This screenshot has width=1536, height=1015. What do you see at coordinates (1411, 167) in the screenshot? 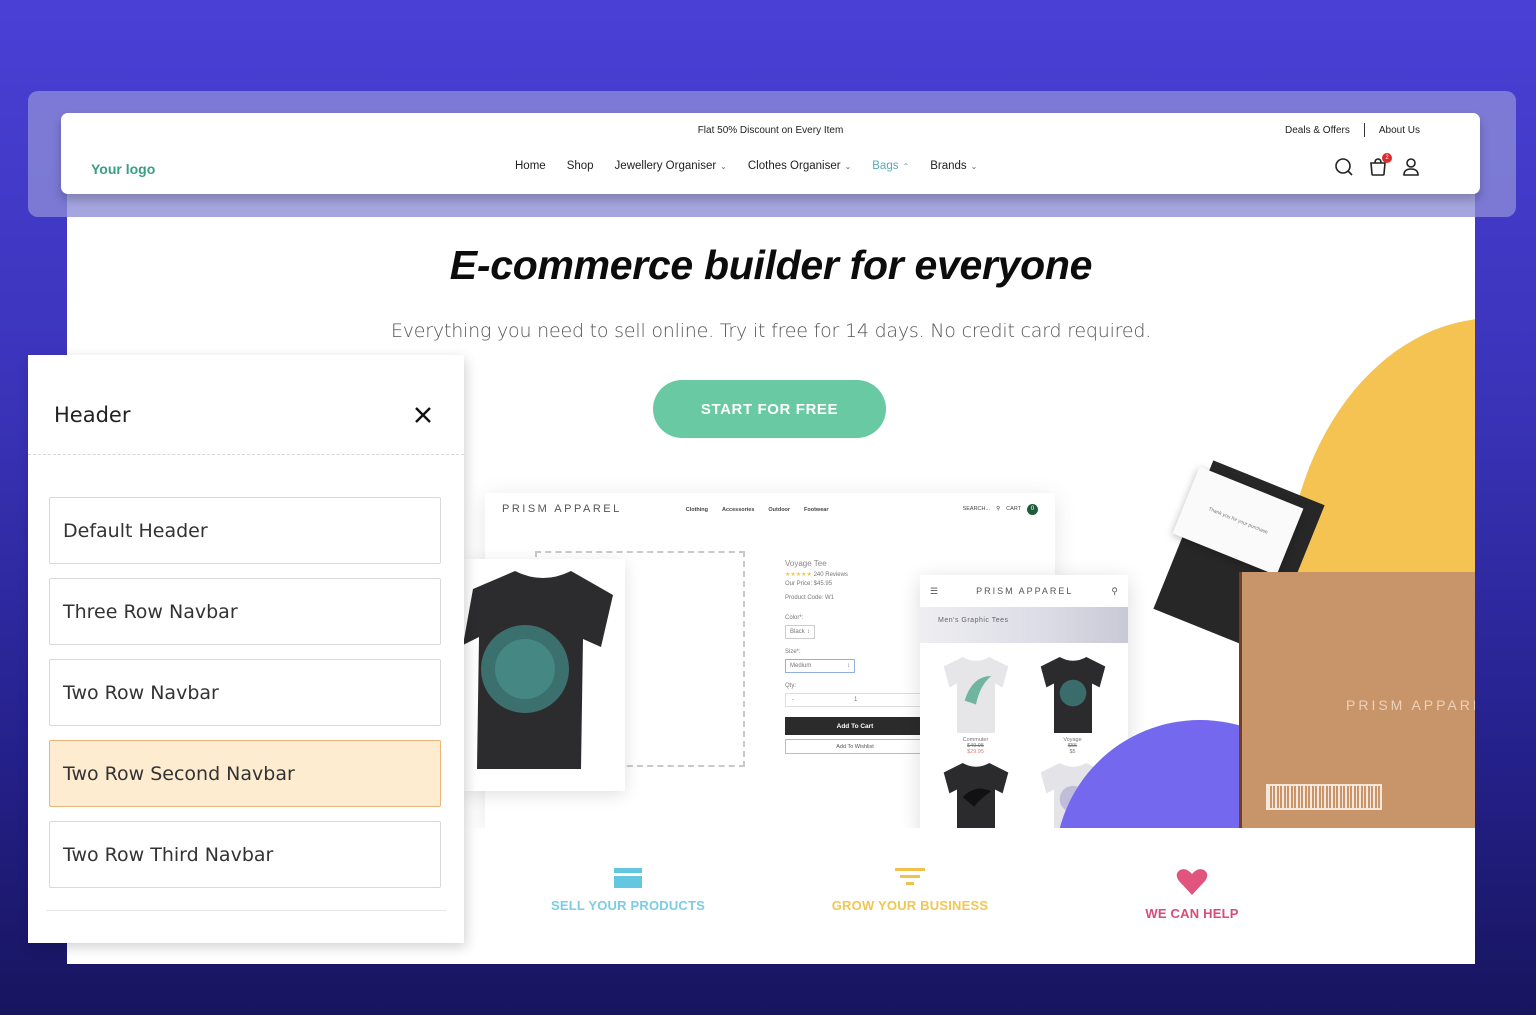
I see `user-icon` at bounding box center [1411, 167].